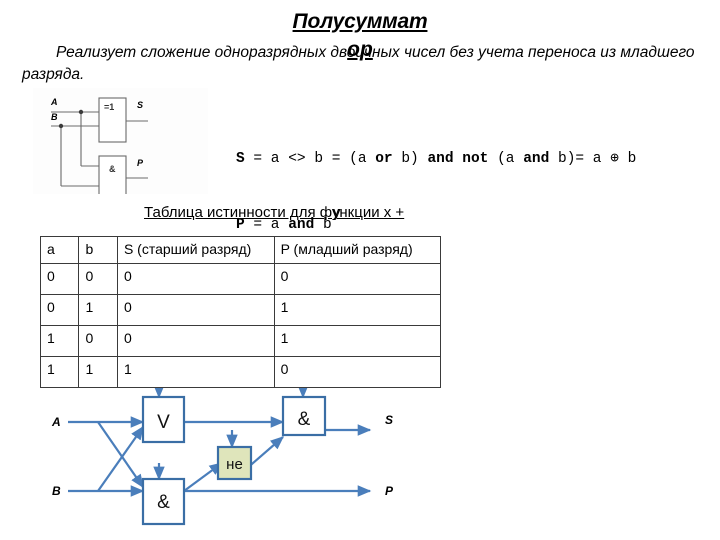  What do you see at coordinates (56, 491) in the screenshot?
I see `bottom-circuit-label-b: B` at bounding box center [56, 491].